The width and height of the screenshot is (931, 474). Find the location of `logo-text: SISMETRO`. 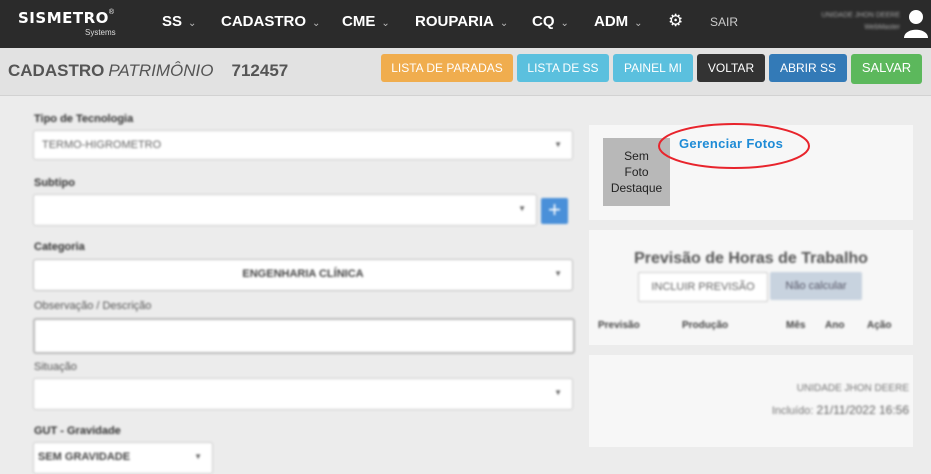

logo-text: SISMETRO is located at coordinates (63, 18).